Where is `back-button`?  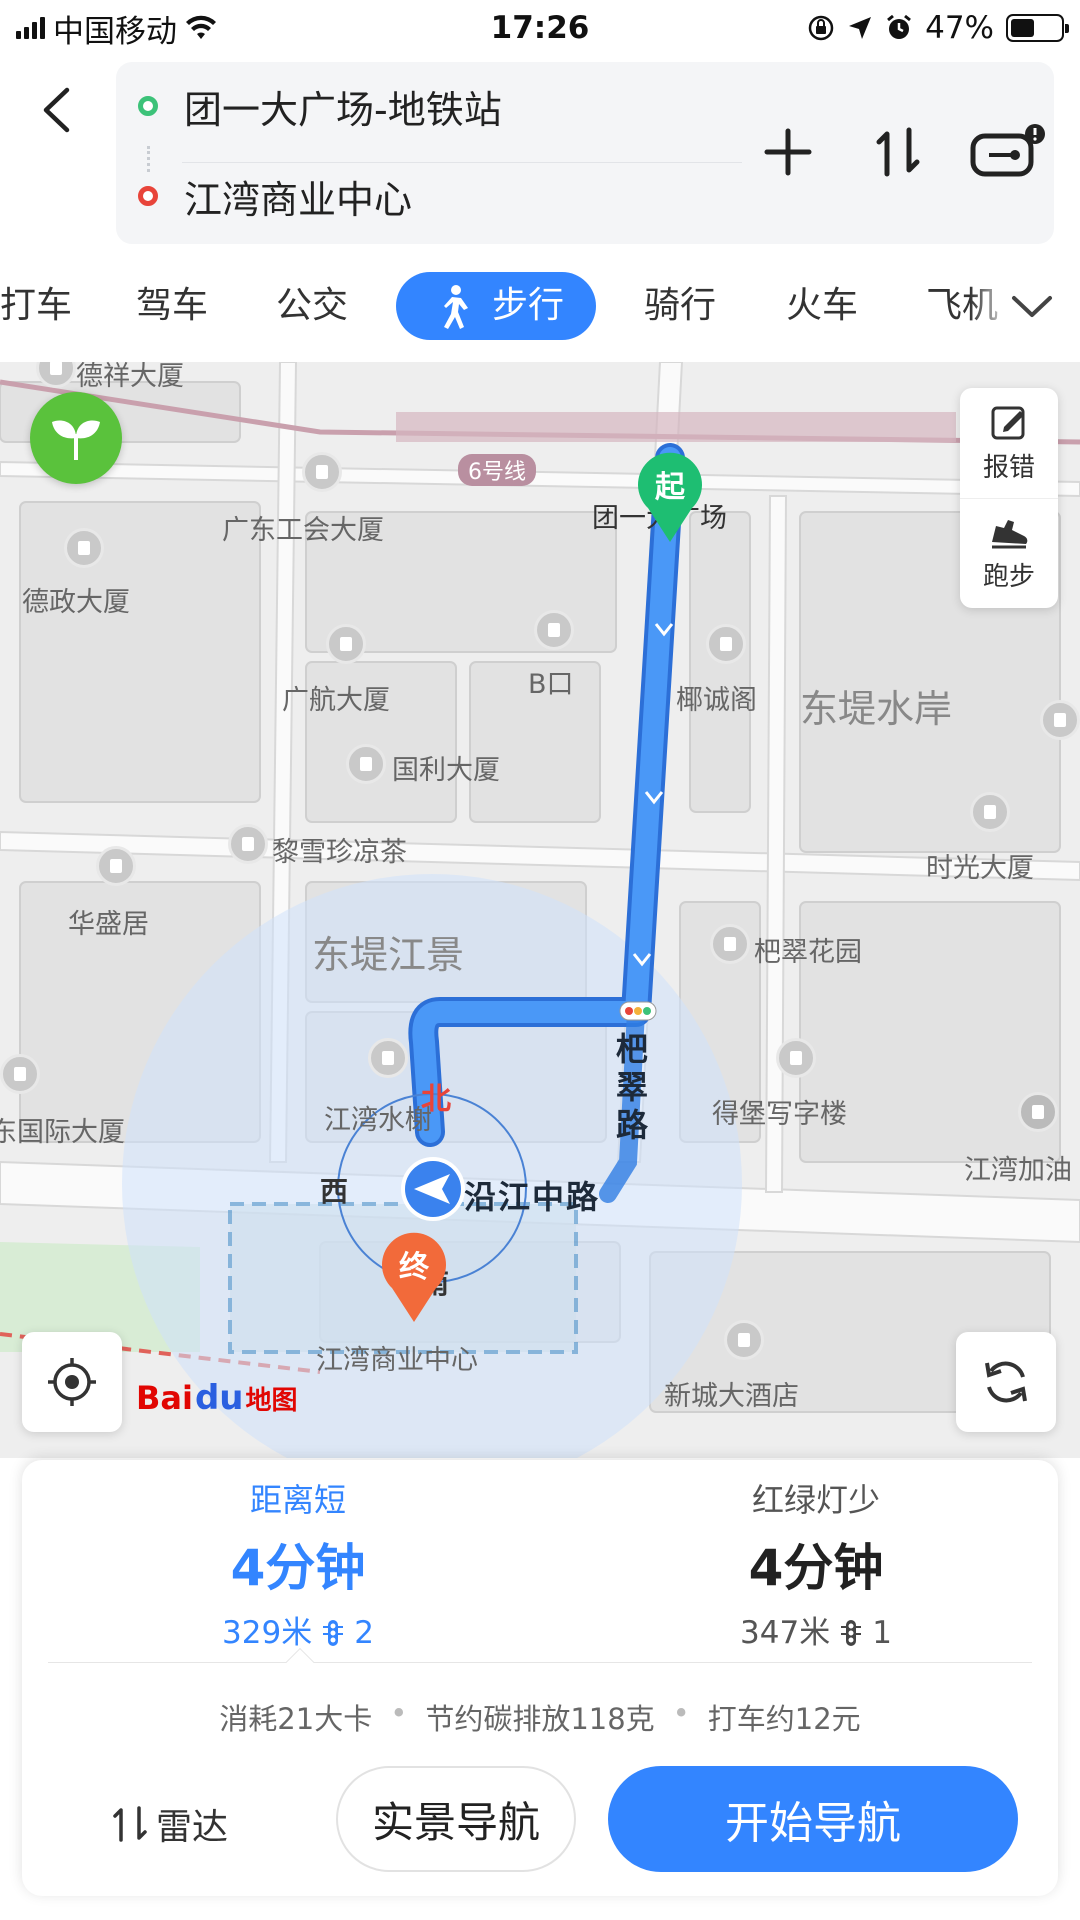 back-button is located at coordinates (56, 110).